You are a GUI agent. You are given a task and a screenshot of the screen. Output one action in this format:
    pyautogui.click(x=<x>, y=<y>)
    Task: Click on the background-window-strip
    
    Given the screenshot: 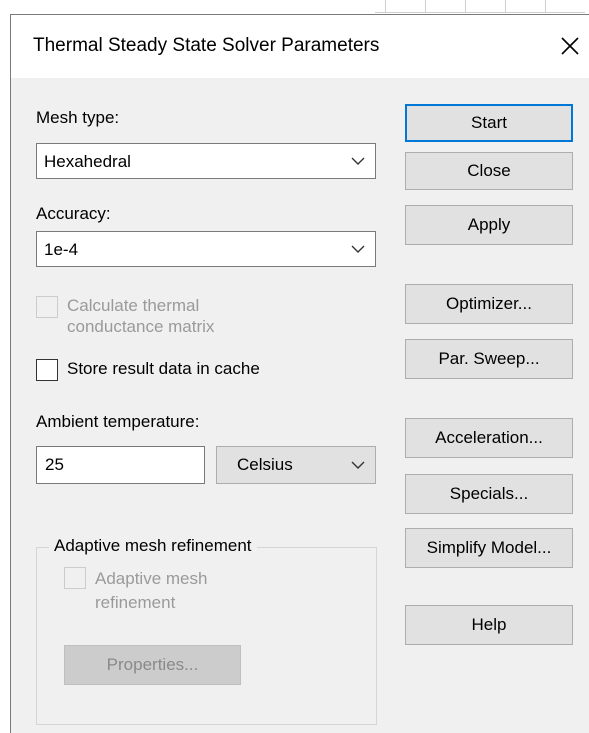 What is the action you would take?
    pyautogui.click(x=294, y=7)
    